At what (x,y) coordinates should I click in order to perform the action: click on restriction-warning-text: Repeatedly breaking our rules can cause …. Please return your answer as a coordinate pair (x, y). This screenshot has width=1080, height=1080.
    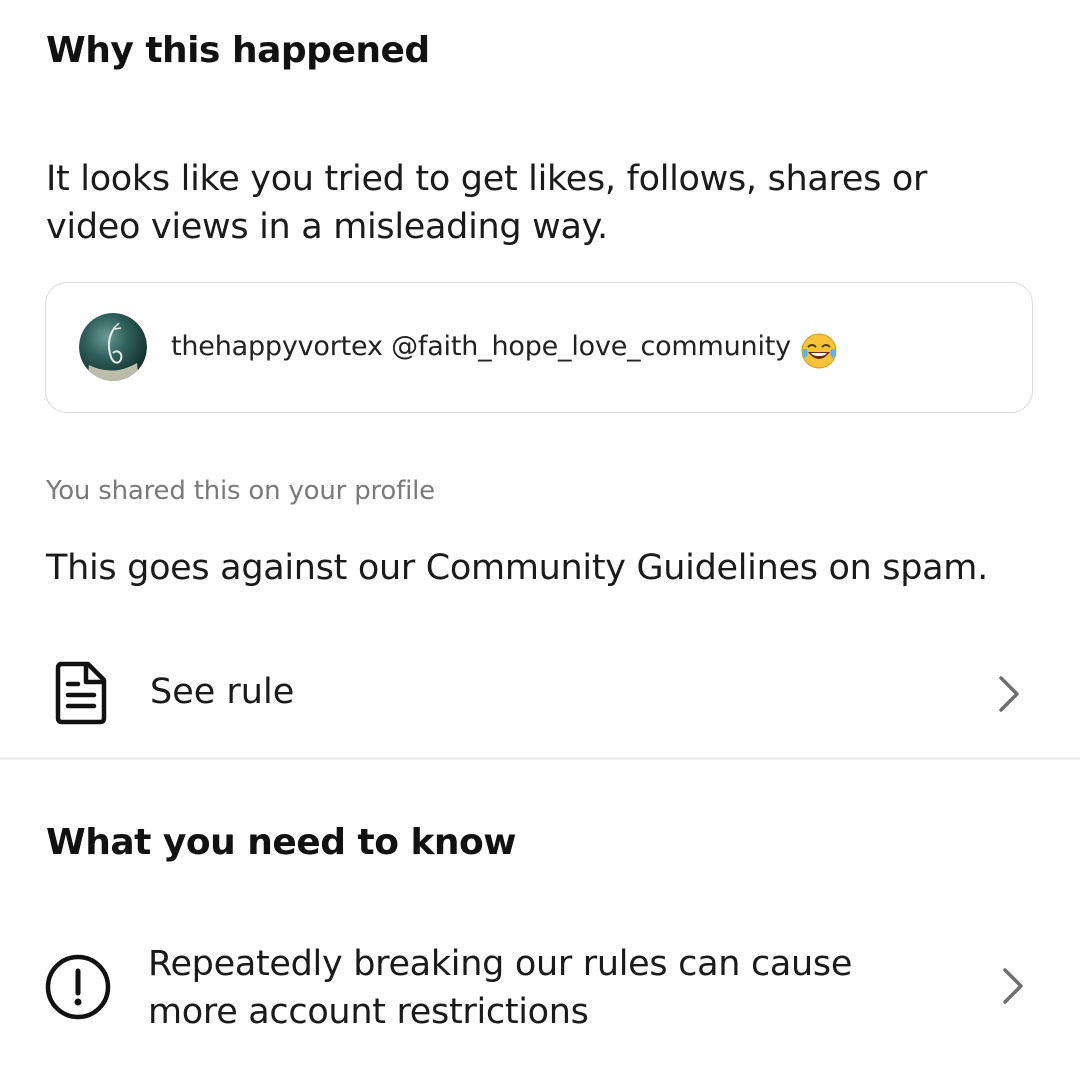
    Looking at the image, I should click on (500, 988).